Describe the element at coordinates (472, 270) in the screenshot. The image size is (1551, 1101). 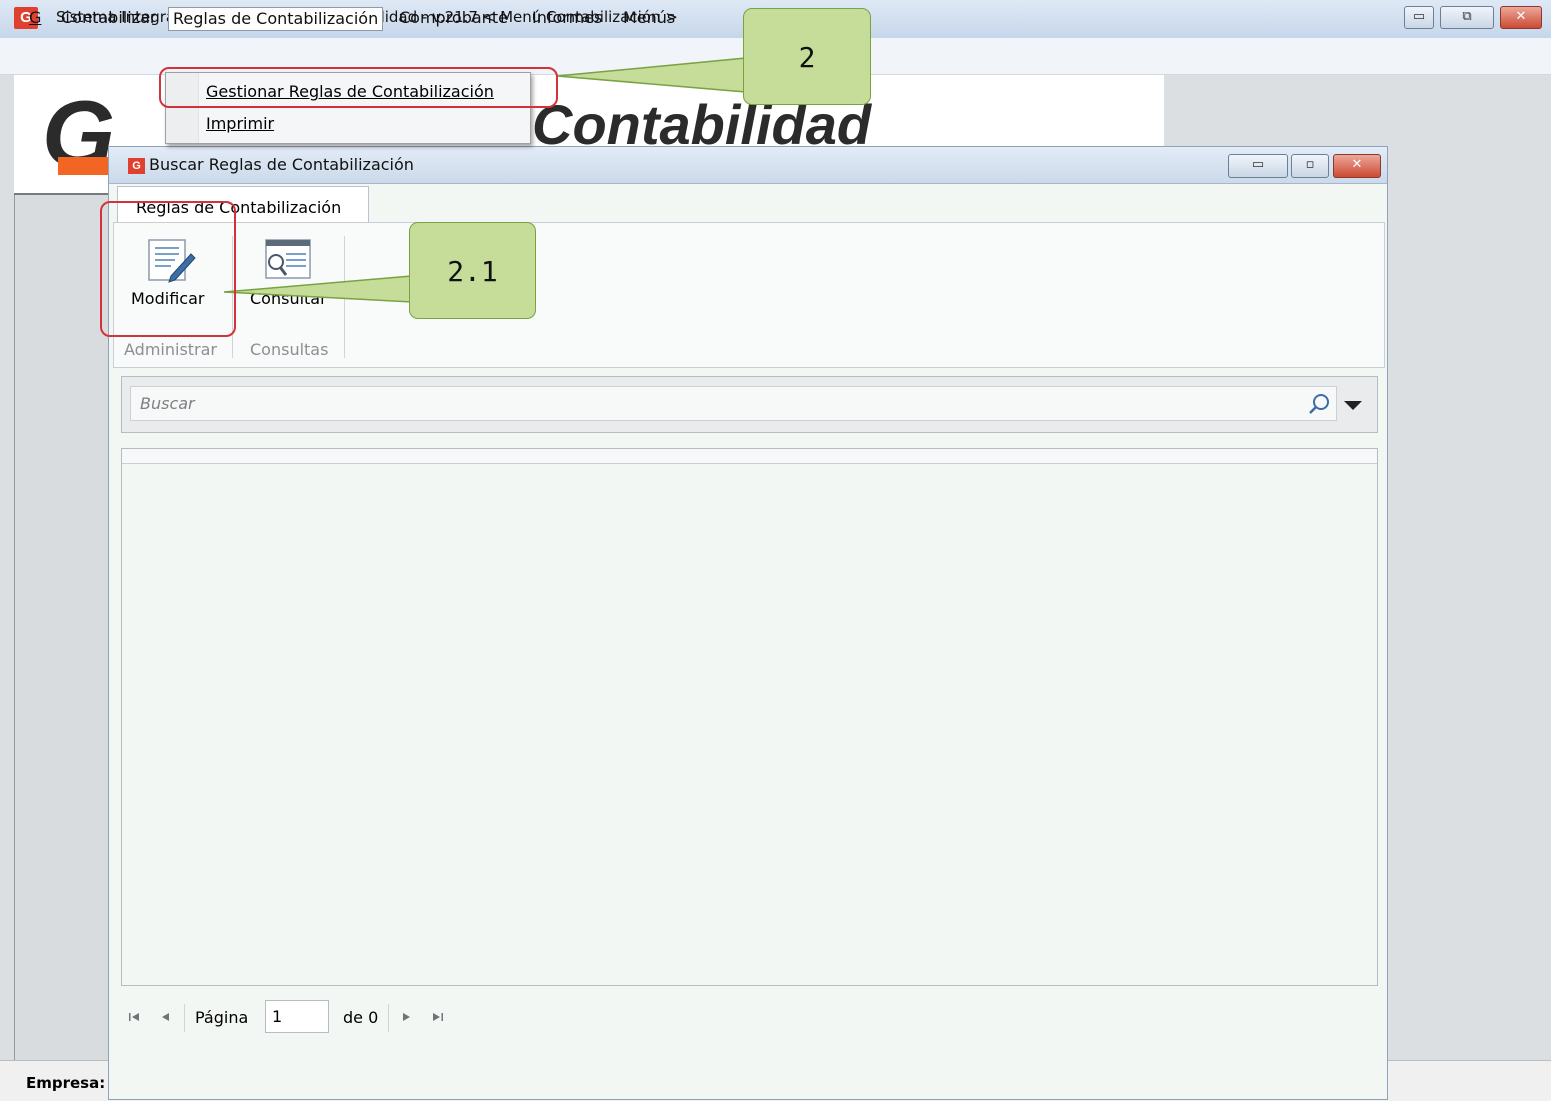
I see `callout-step-2-1: 2.1` at that location.